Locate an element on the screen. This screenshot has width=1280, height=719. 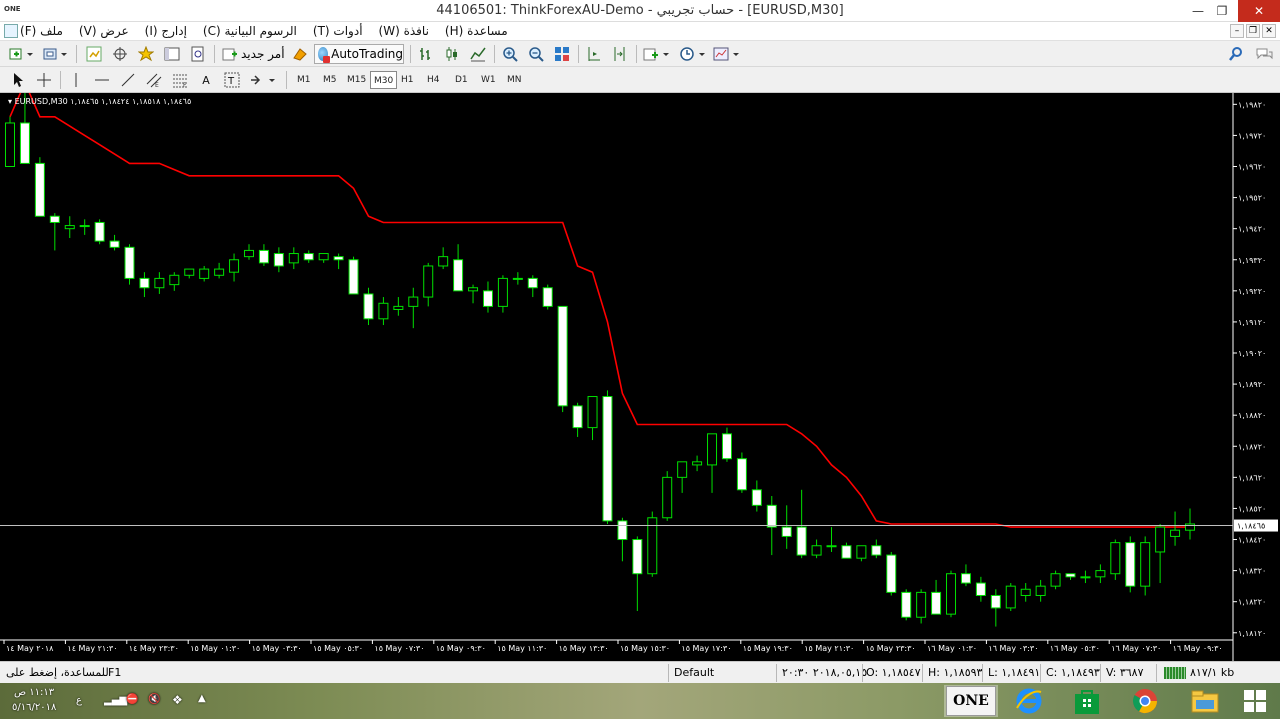
new-order-button: أمر جديد is located at coordinates (253, 54).